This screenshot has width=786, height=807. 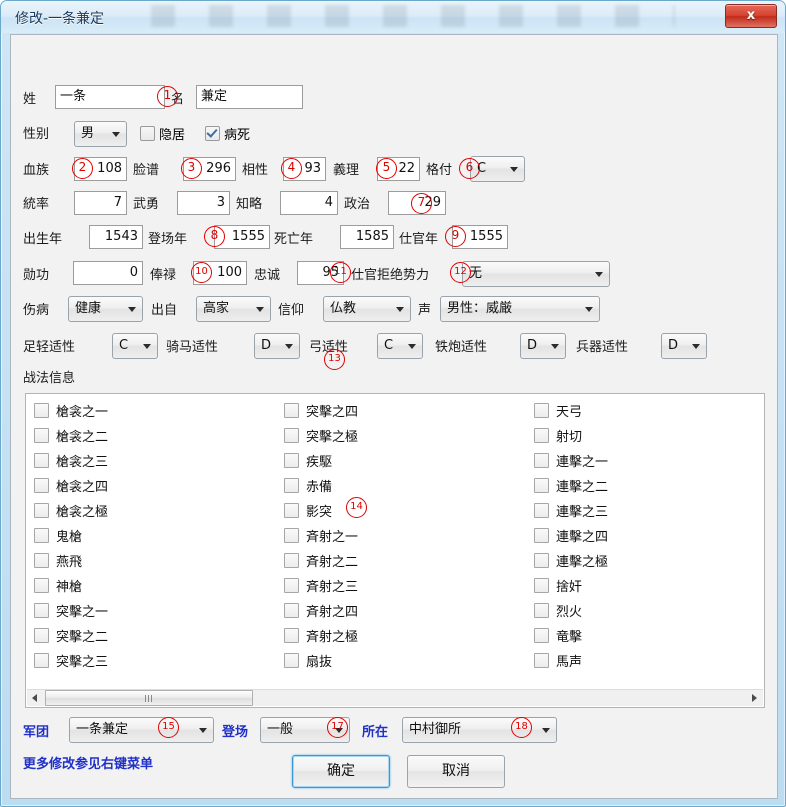 I want to click on tactics-item: 連擊之四, so click(x=646, y=537).